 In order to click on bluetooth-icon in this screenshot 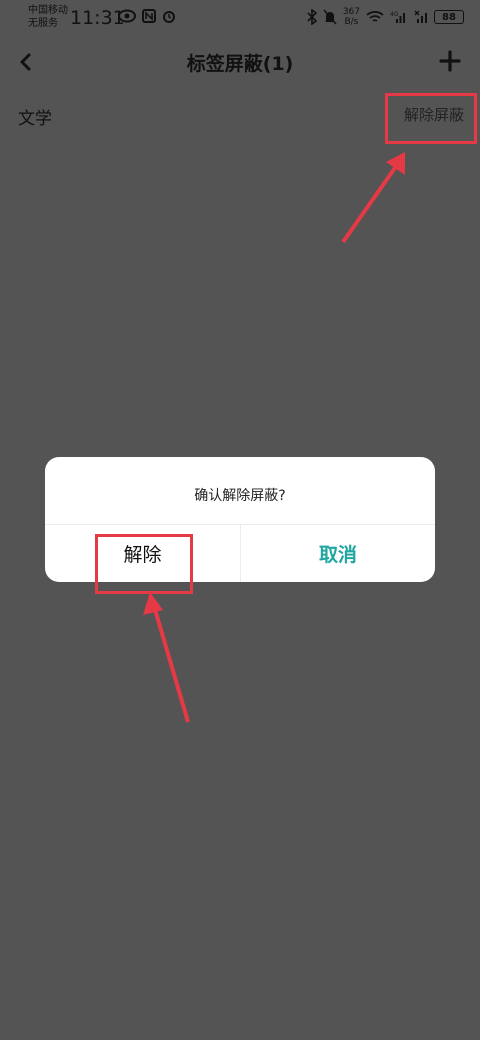, I will do `click(312, 17)`.